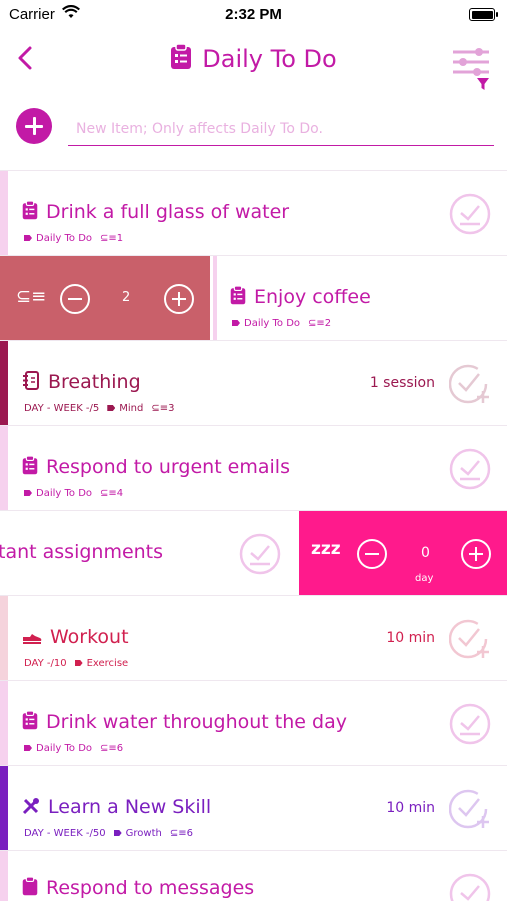  Describe the element at coordinates (155, 211) in the screenshot. I see `item-title: Drink a full glass of water` at that location.